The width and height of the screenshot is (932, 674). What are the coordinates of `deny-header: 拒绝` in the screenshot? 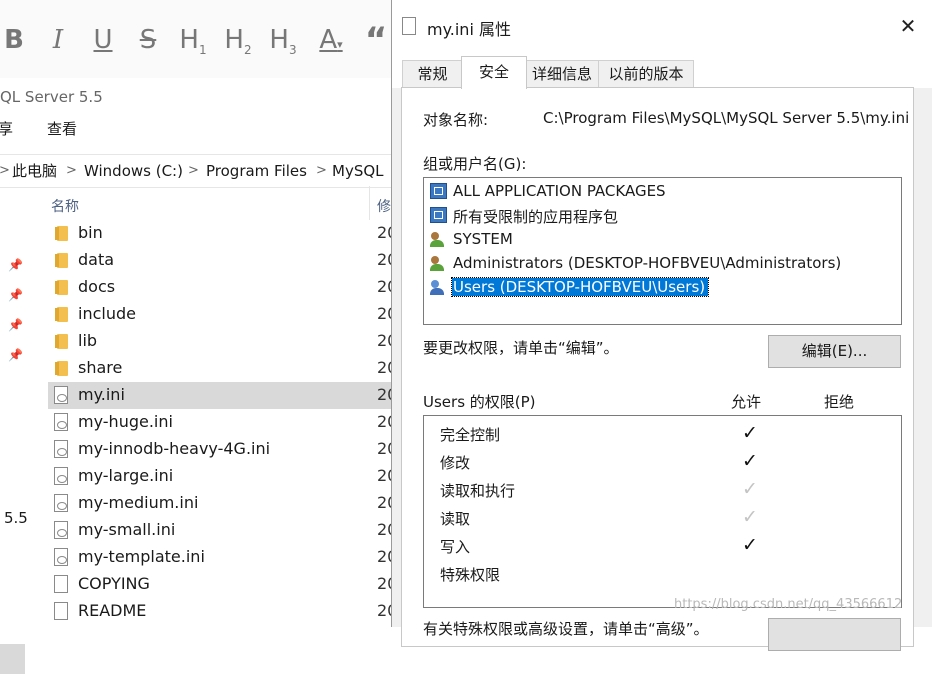 It's located at (839, 402).